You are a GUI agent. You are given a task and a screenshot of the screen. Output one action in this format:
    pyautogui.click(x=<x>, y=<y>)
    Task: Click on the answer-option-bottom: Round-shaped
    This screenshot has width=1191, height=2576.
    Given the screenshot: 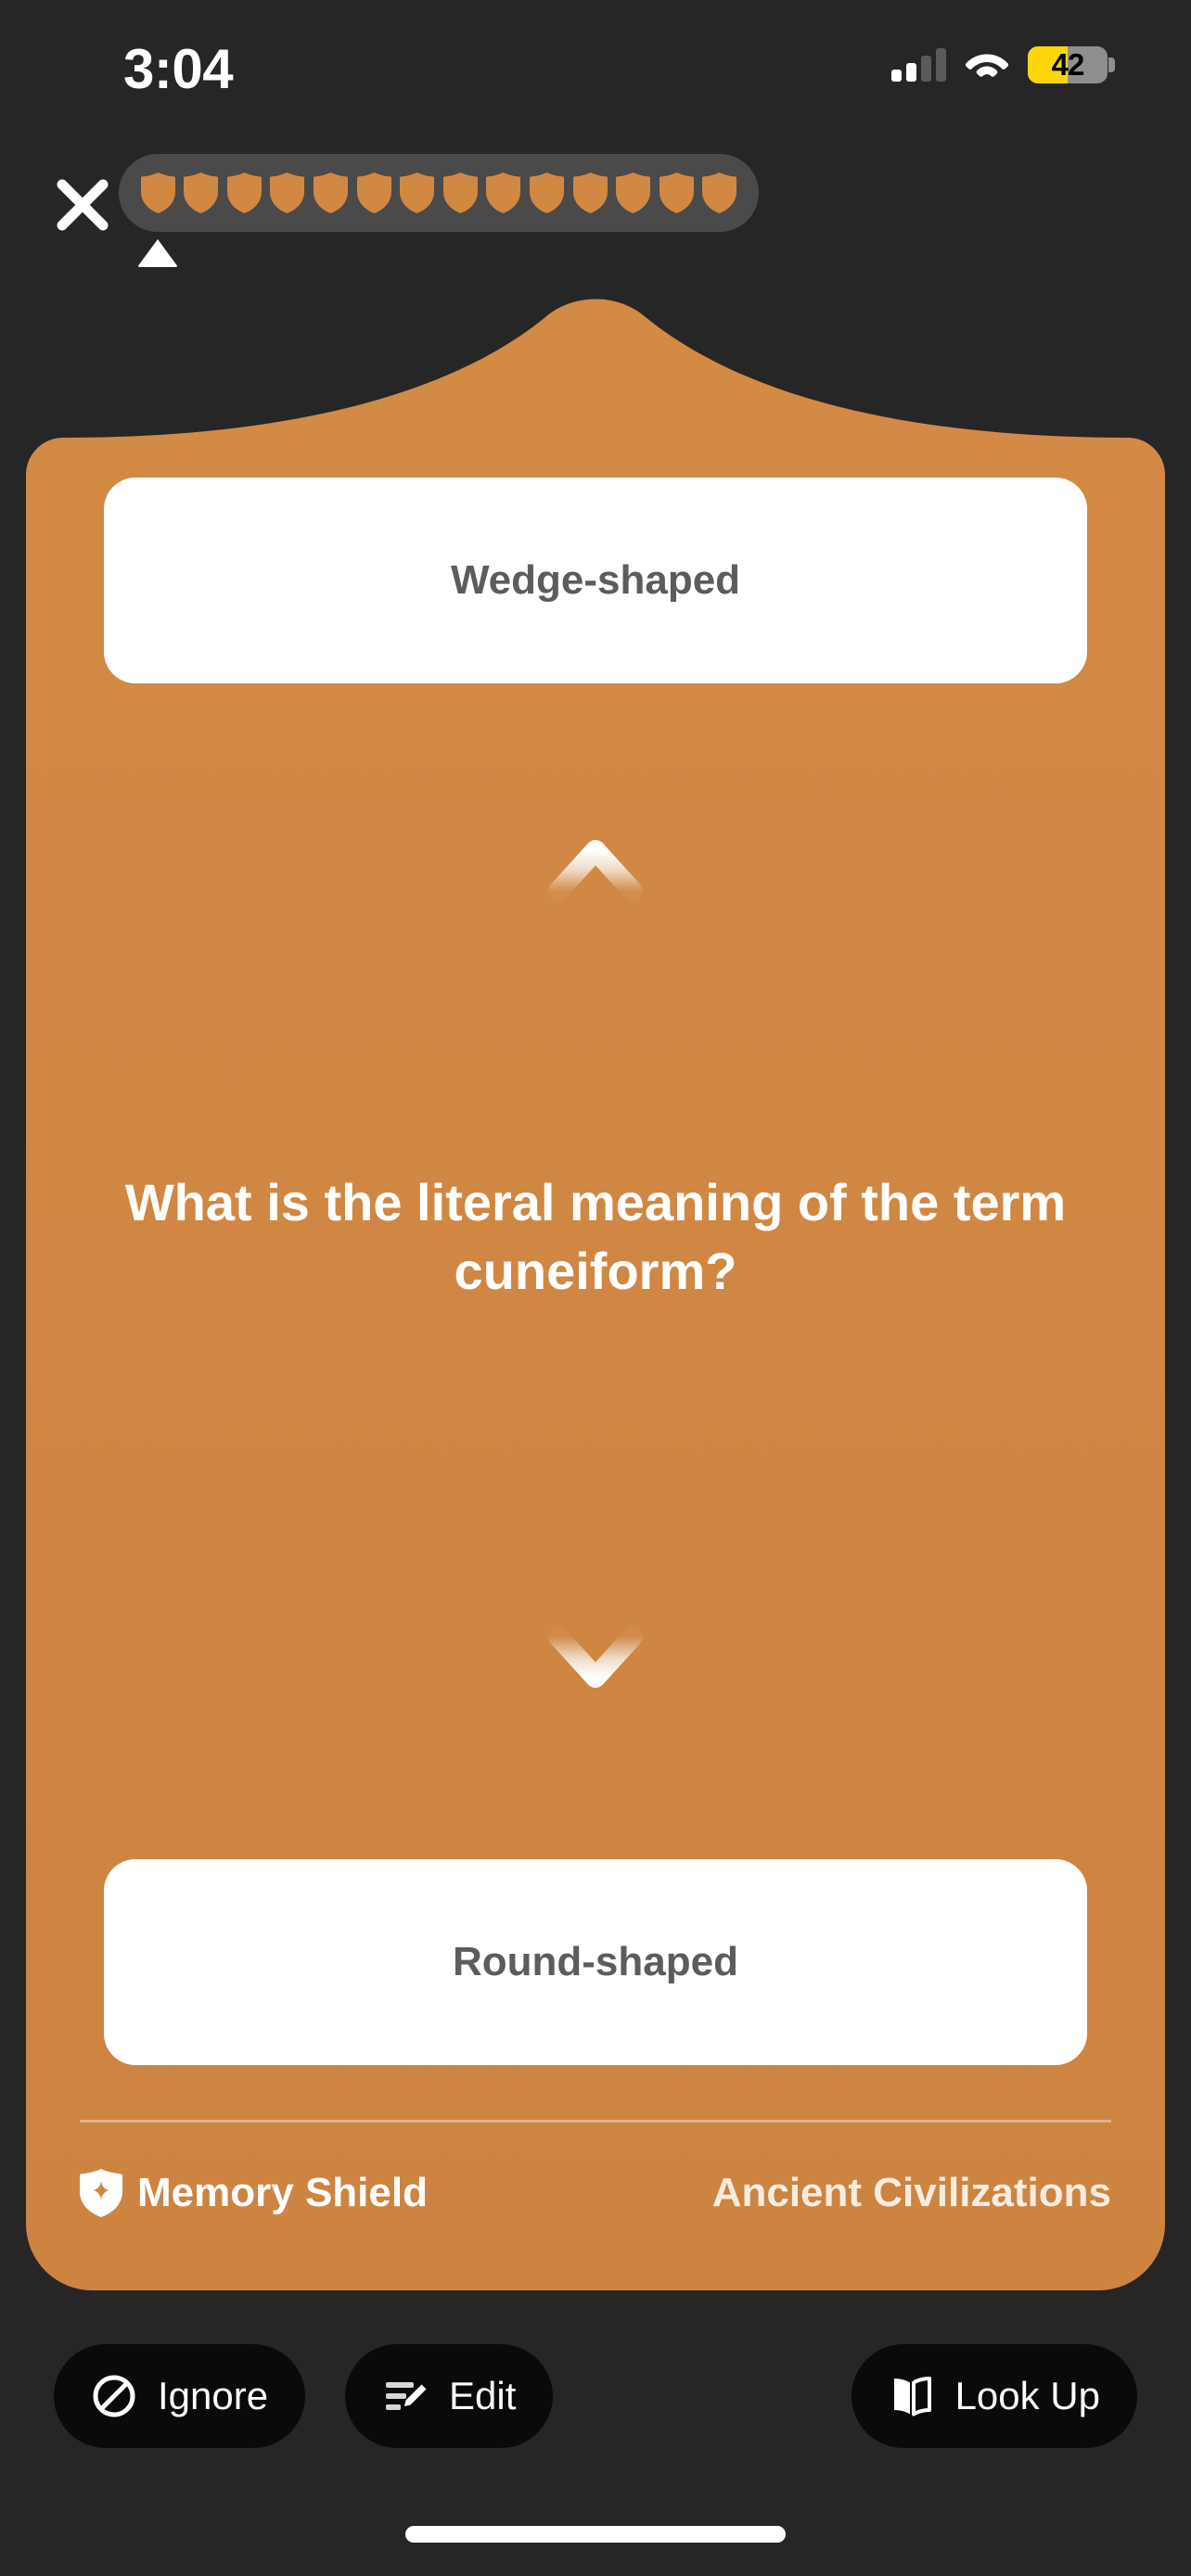 What is the action you would take?
    pyautogui.click(x=595, y=1962)
    